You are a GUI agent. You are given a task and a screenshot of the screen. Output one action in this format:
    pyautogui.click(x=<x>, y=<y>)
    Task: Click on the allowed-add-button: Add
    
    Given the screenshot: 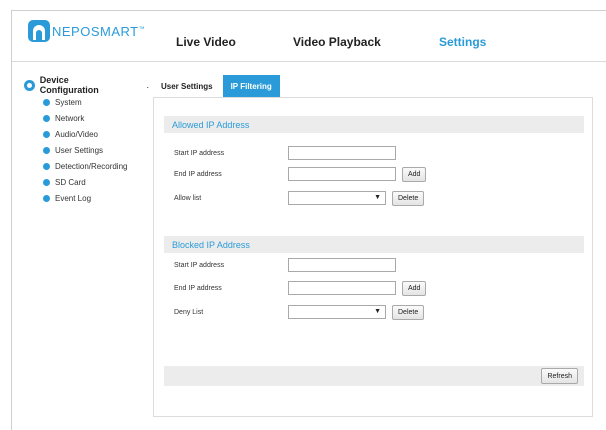 What is the action you would take?
    pyautogui.click(x=414, y=174)
    